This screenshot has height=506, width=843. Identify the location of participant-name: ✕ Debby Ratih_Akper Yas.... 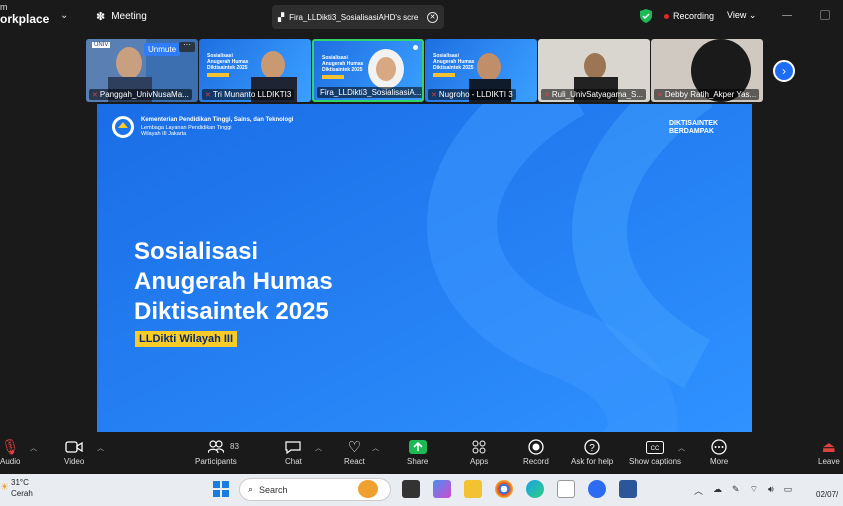
(707, 94).